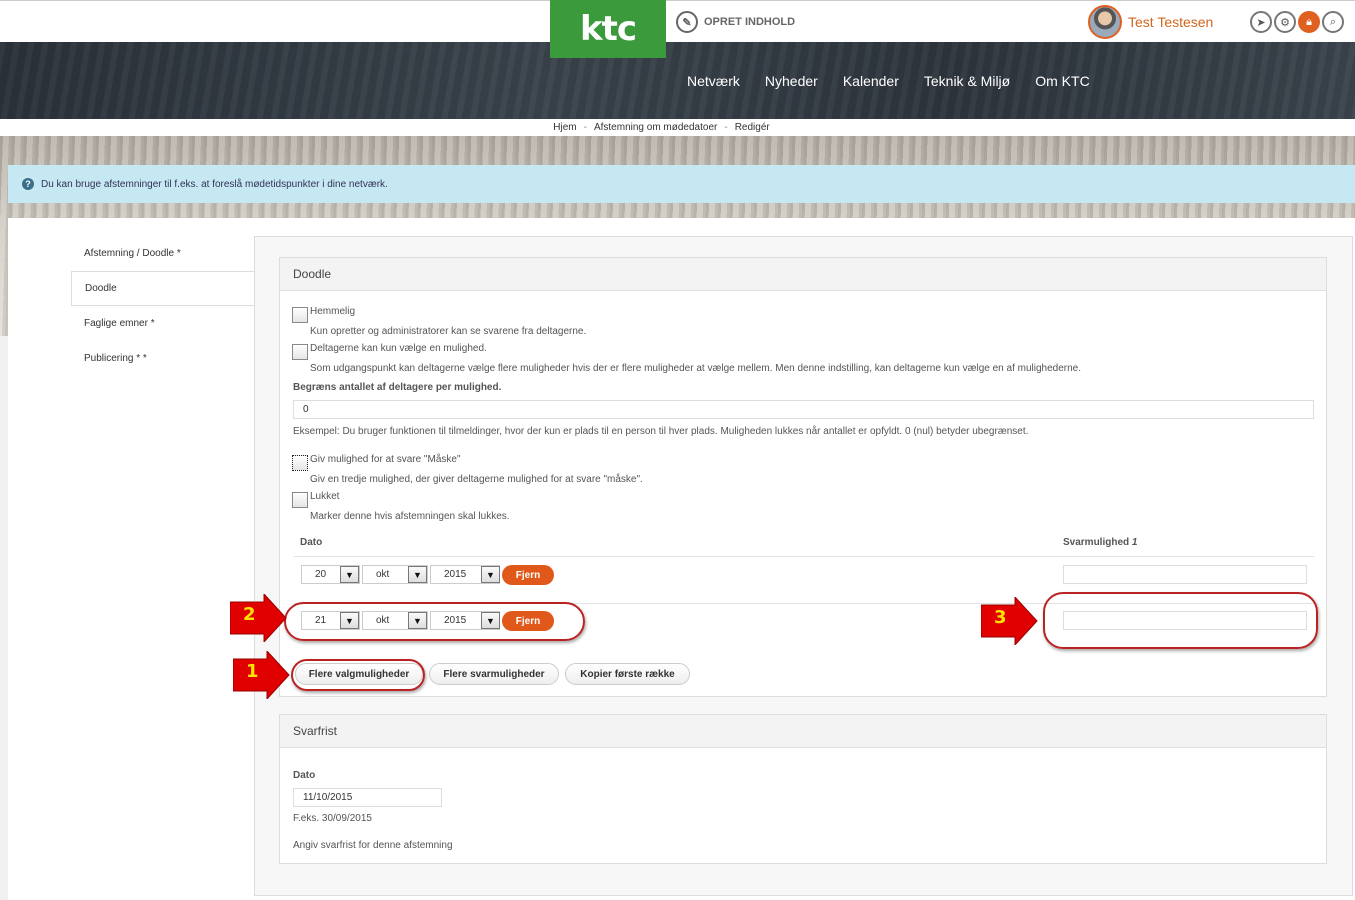 This screenshot has height=900, width=1355. I want to click on deadline-panel-title: Svarfrist, so click(803, 731).